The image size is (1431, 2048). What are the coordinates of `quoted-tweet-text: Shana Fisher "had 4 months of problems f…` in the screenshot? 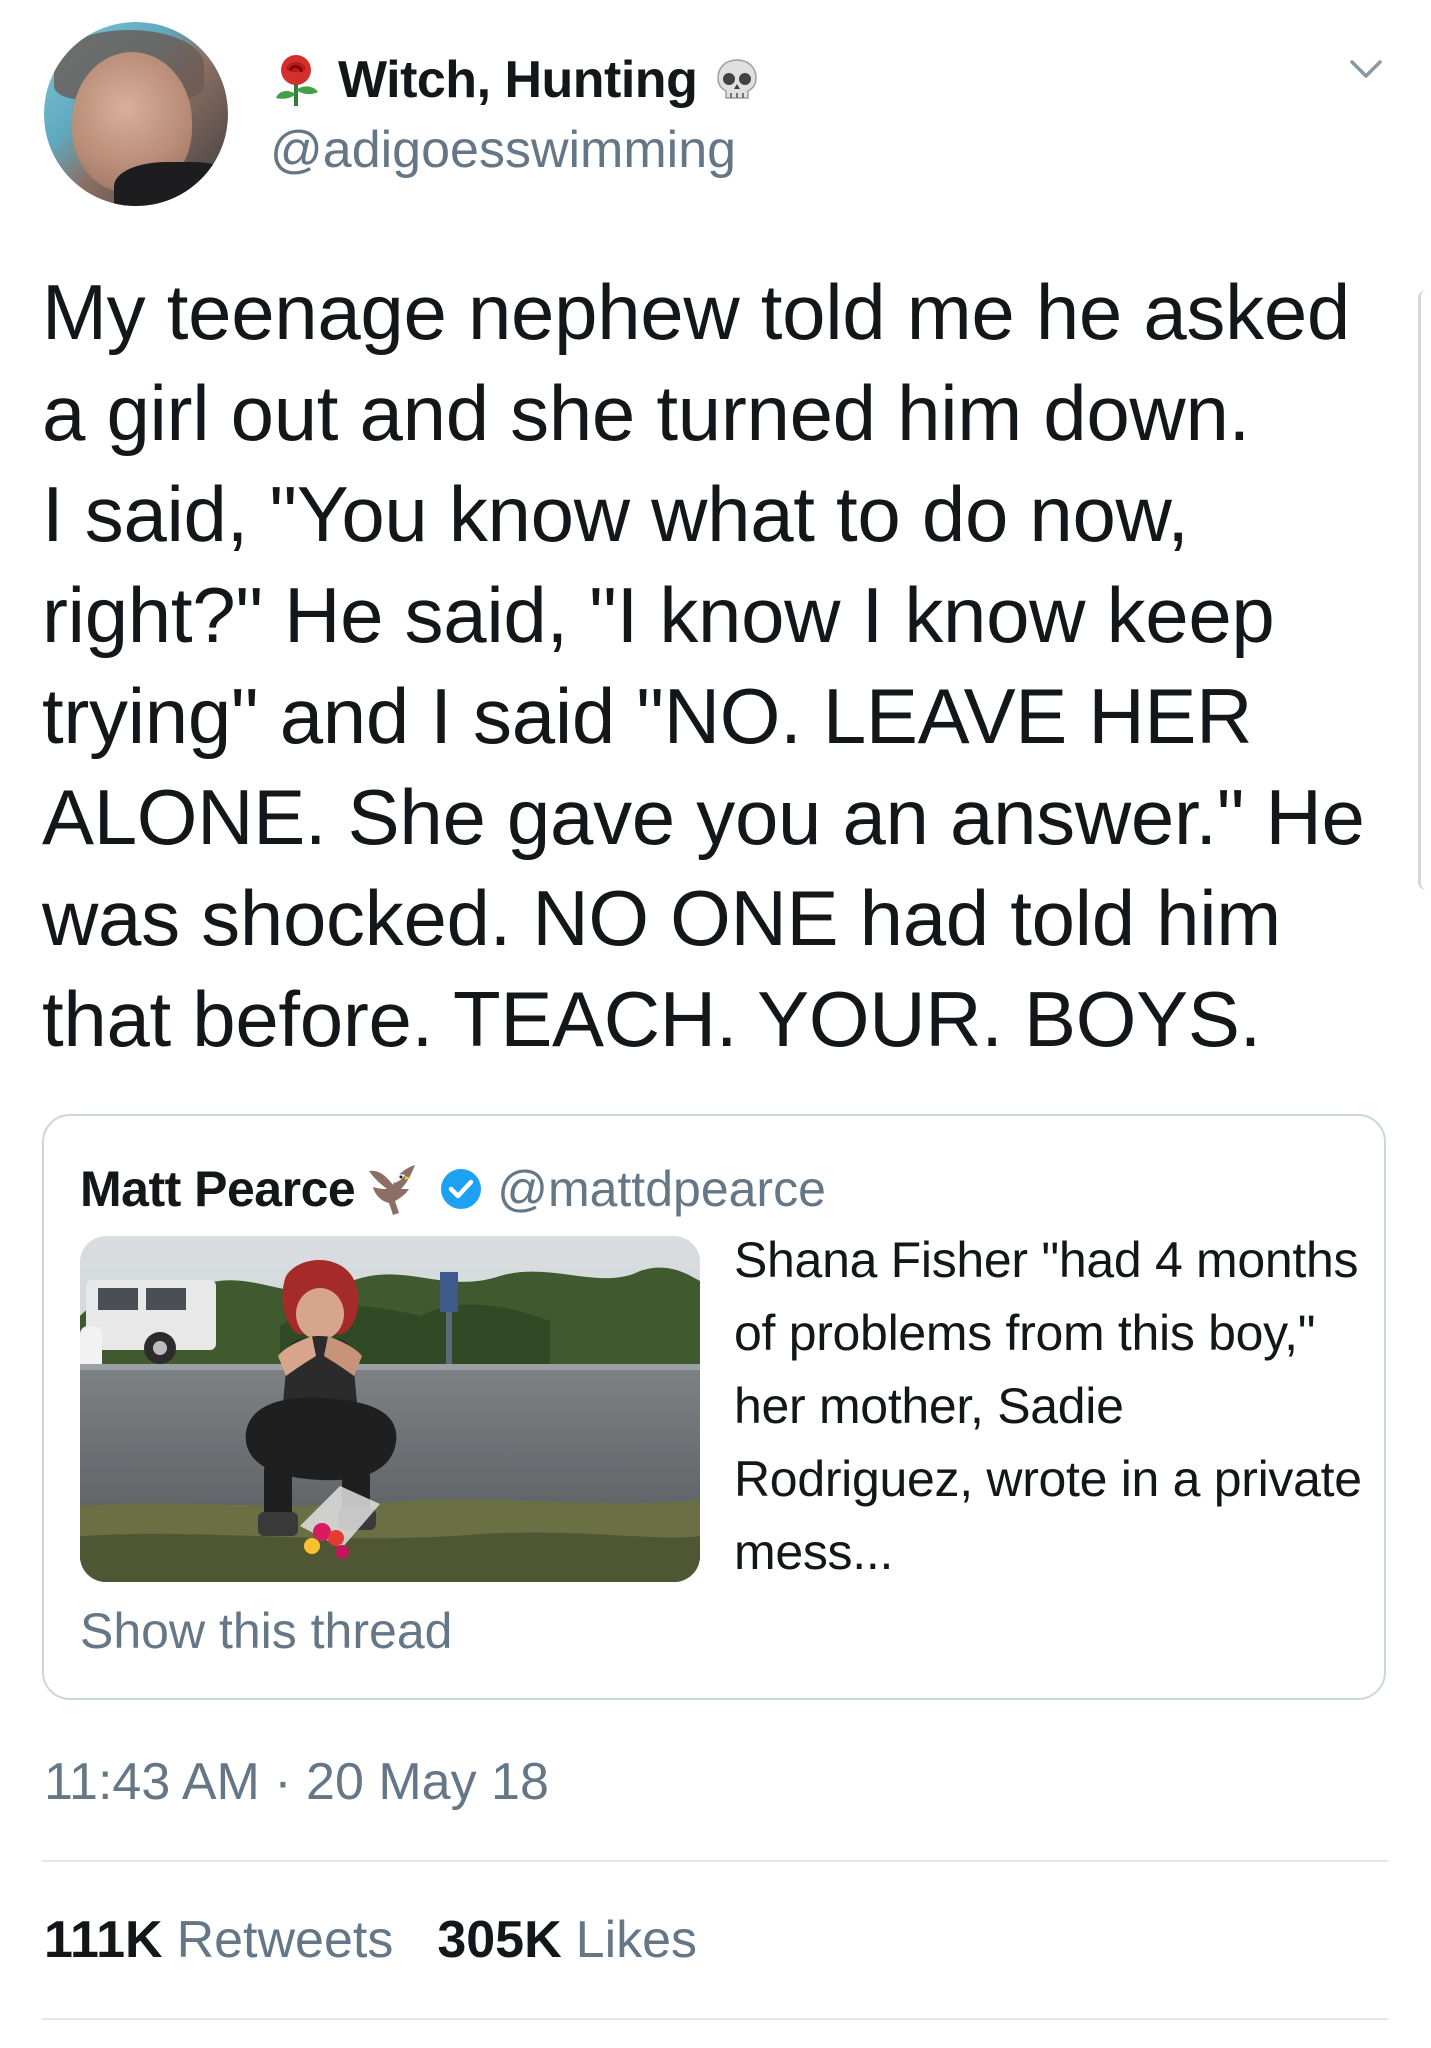 It's located at (1048, 1406).